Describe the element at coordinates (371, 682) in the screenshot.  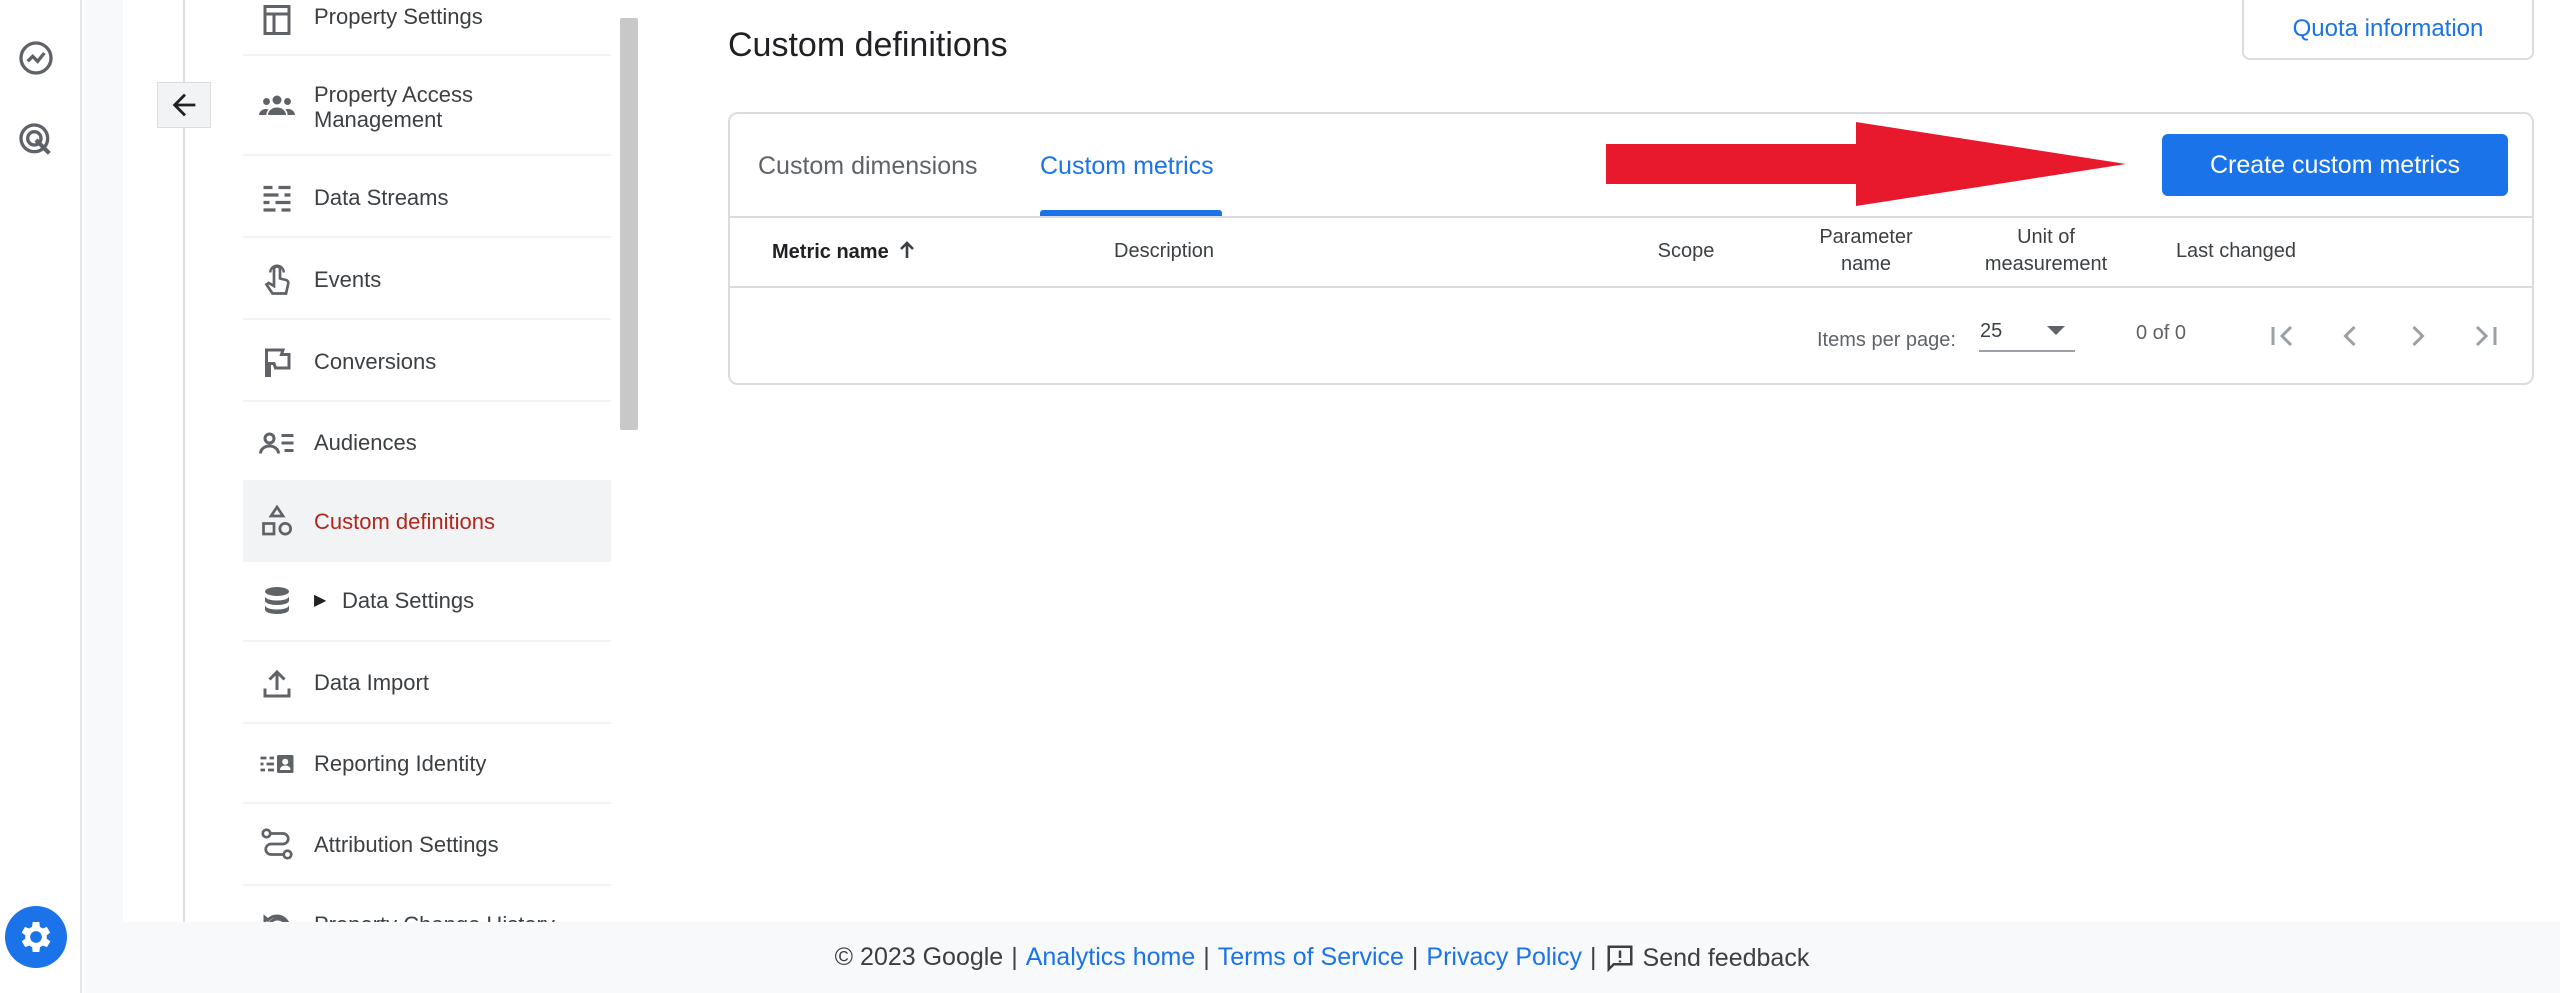
I see `nav-item-label: Data Import` at that location.